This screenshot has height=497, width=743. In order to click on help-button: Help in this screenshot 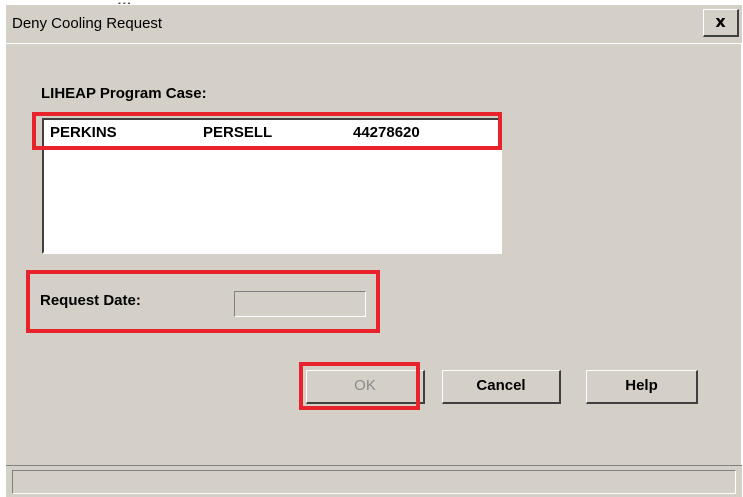, I will do `click(642, 387)`.